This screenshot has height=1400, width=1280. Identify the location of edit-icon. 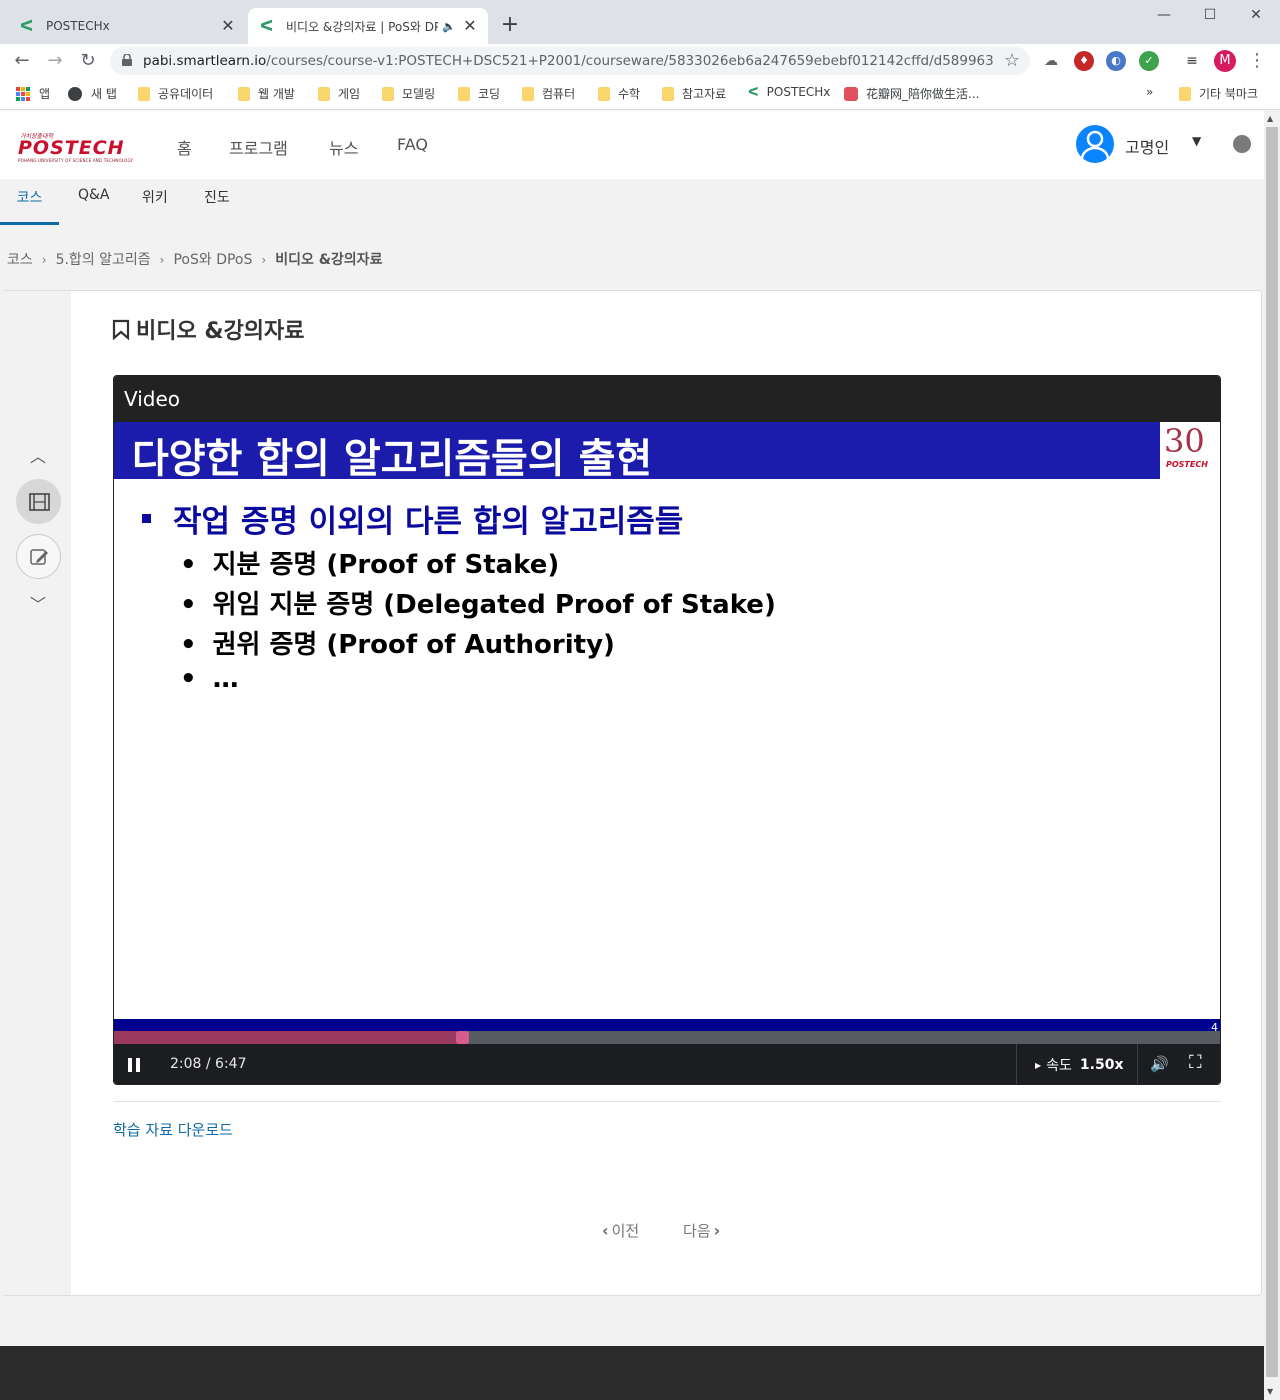
(39, 557).